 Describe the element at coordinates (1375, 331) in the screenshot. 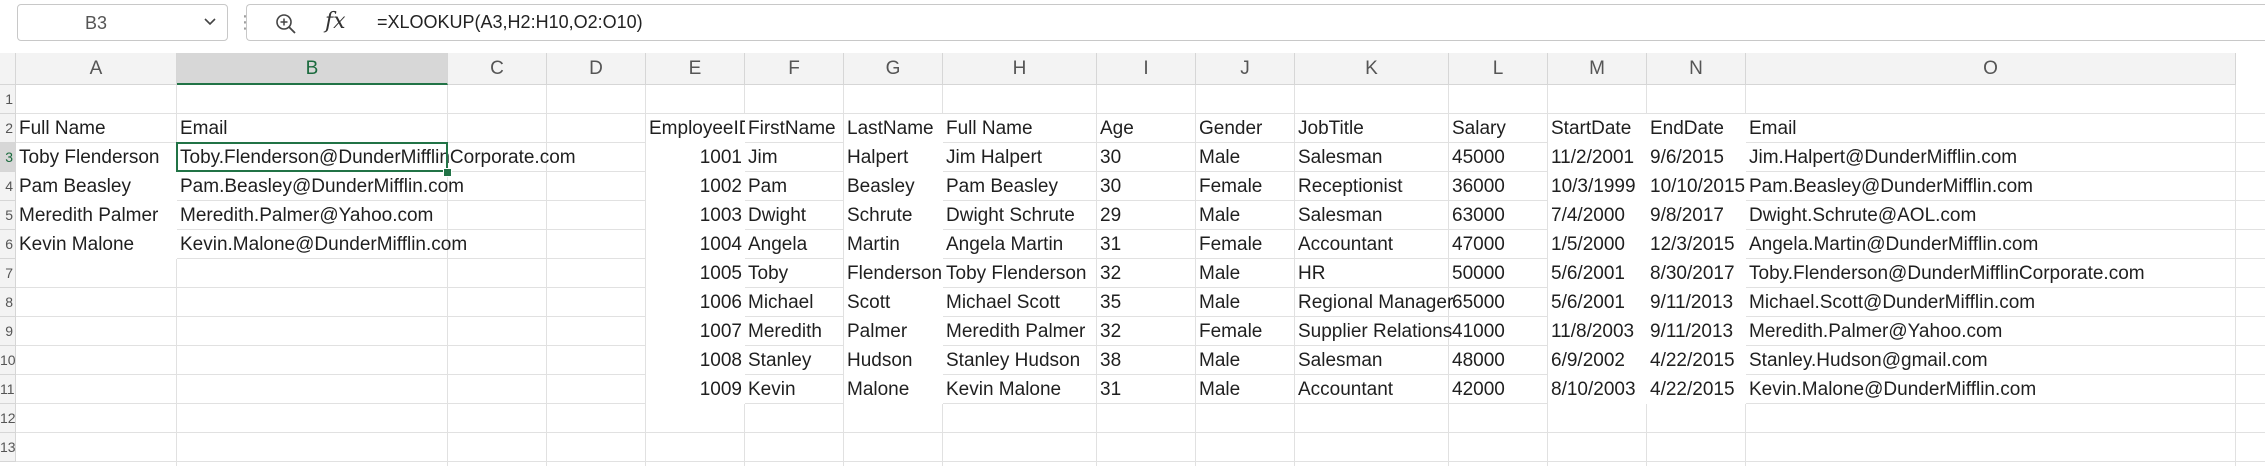

I see `cell-k9: Supplier Relations` at that location.